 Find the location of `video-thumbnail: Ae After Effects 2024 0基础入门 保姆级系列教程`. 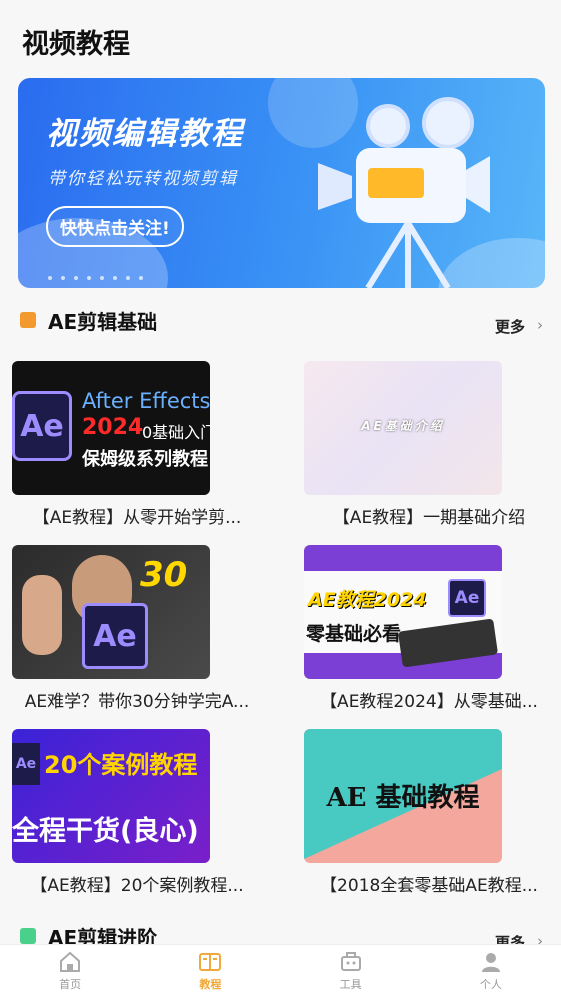

video-thumbnail: Ae After Effects 2024 0基础入门 保姆级系列教程 is located at coordinates (111, 428).